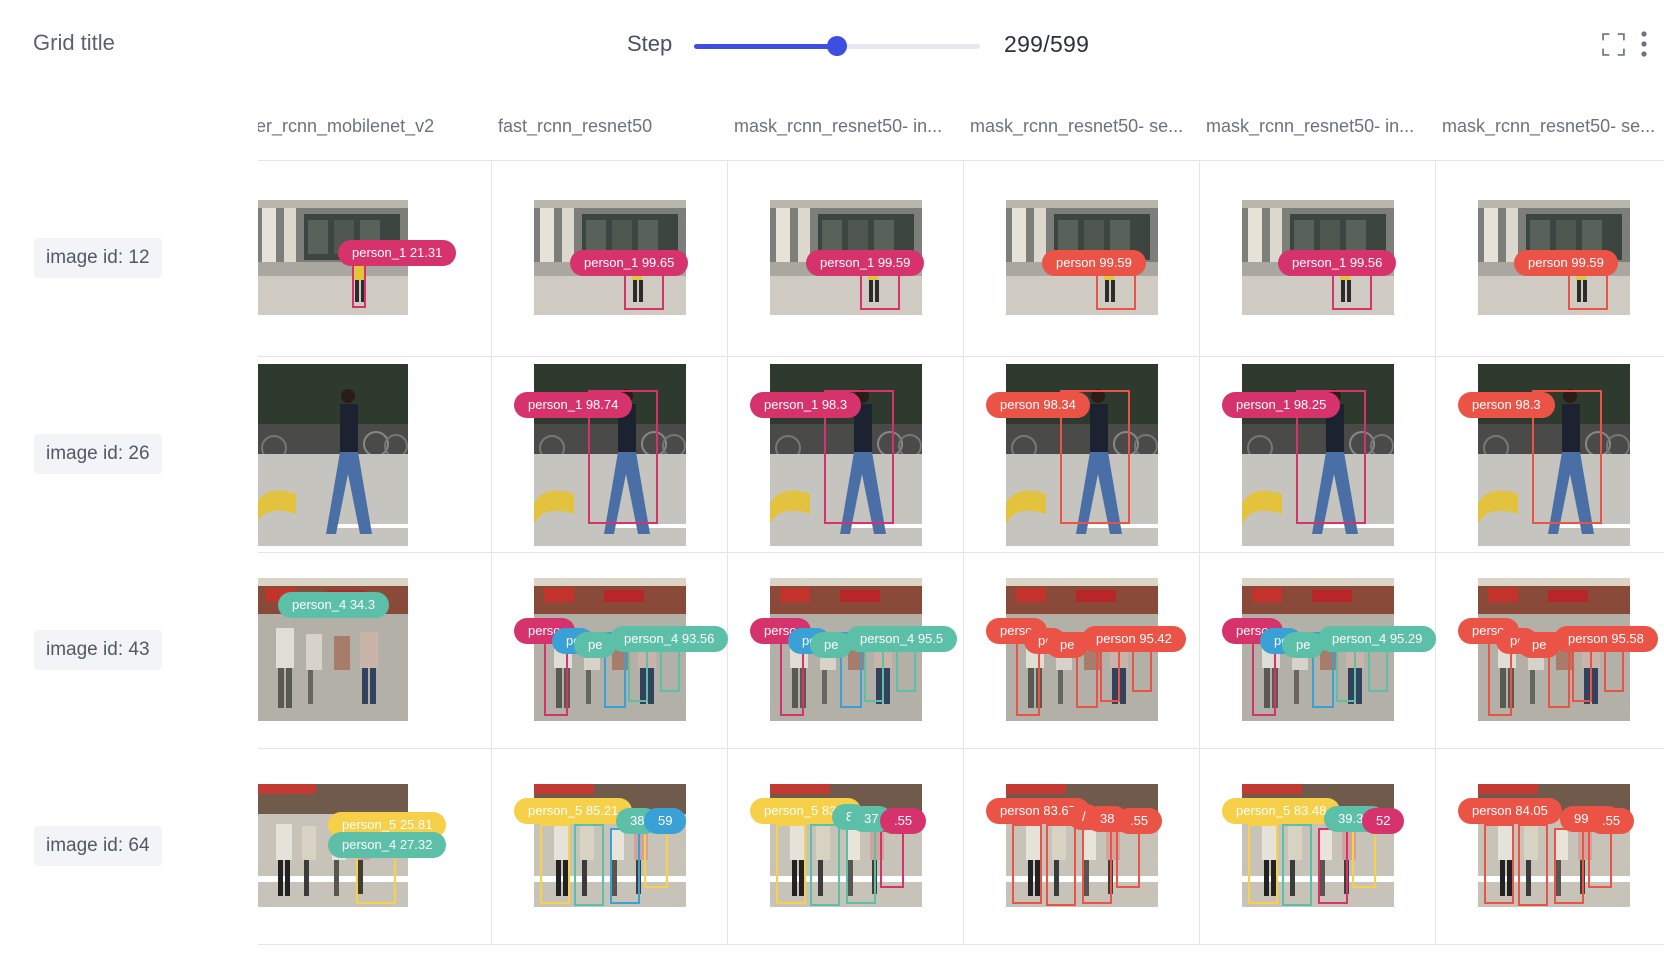 The height and width of the screenshot is (980, 1664). What do you see at coordinates (74, 42) in the screenshot?
I see `grid-title: Grid title` at bounding box center [74, 42].